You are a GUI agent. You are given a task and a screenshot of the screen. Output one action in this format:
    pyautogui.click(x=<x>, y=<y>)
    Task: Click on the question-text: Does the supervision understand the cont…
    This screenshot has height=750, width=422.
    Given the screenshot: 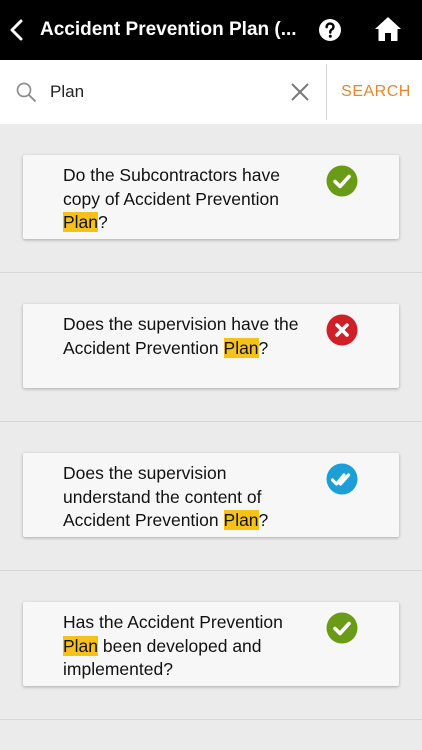 What is the action you would take?
    pyautogui.click(x=188, y=497)
    